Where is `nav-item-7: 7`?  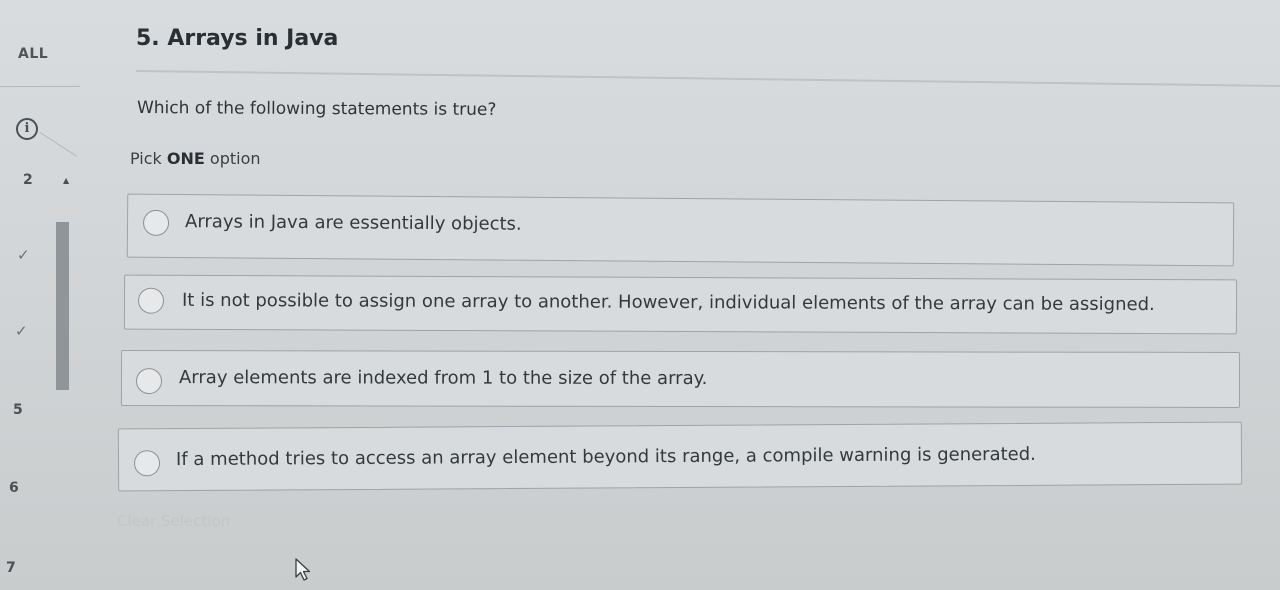
nav-item-7: 7 is located at coordinates (11, 568).